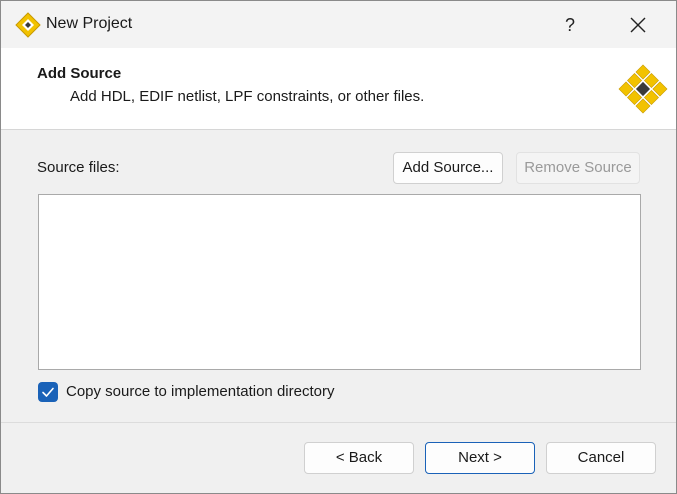 Image resolution: width=677 pixels, height=494 pixels. I want to click on source-files-label: Source files:, so click(78, 167).